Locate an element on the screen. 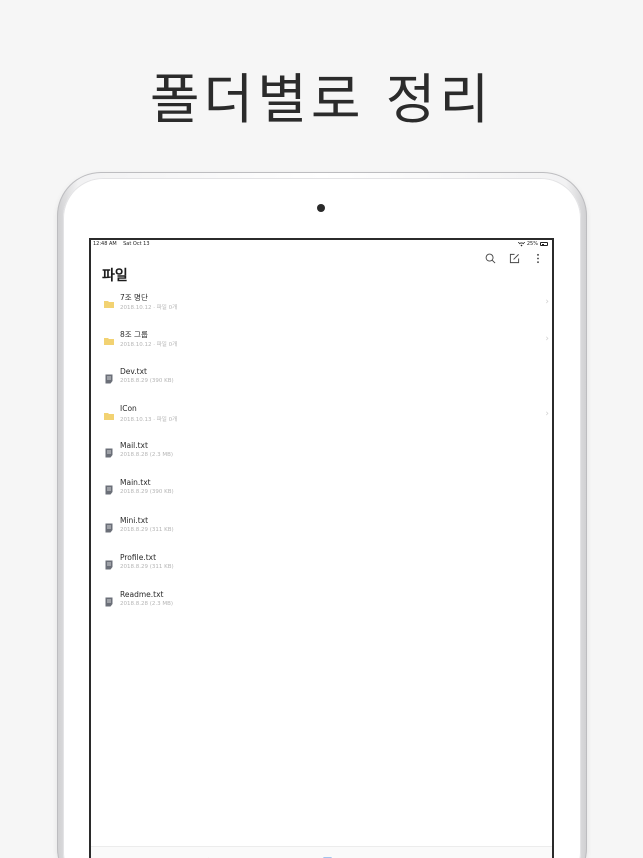 The width and height of the screenshot is (643, 858). list-item-folder: 8조 그룹 2018.10.12 · 파일 0개 › is located at coordinates (321, 342).